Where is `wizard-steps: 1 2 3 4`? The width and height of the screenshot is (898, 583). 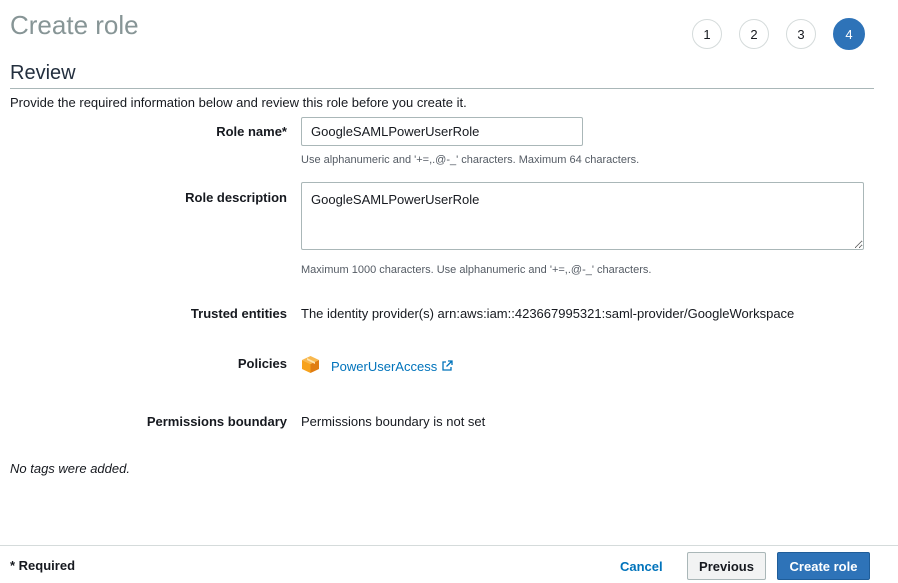 wizard-steps: 1 2 3 4 is located at coordinates (778, 34).